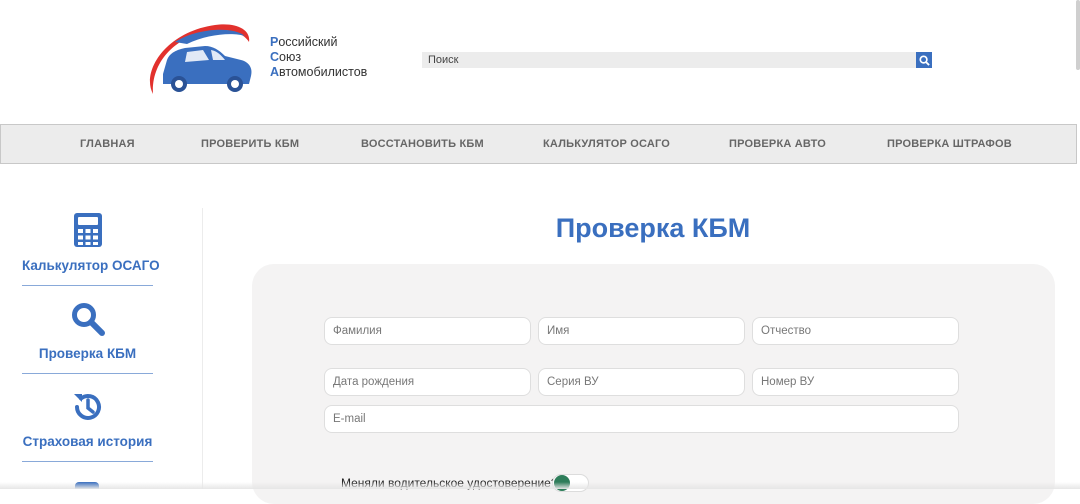 The height and width of the screenshot is (504, 1080). I want to click on logo, so click(200, 61).